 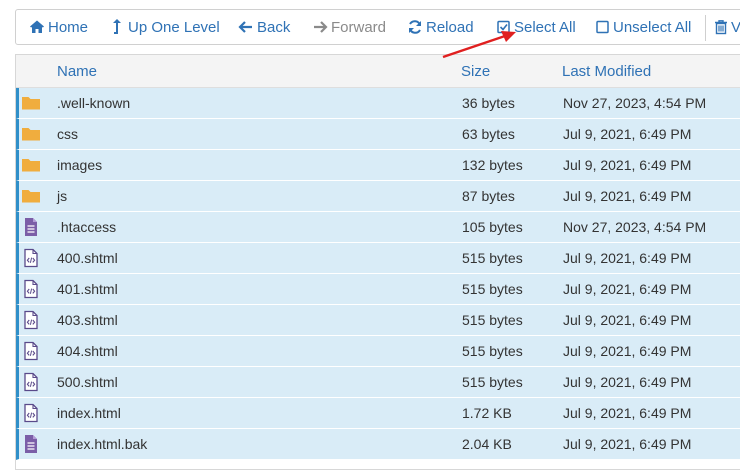 I want to click on file-name: 401.shtml, so click(x=87, y=289).